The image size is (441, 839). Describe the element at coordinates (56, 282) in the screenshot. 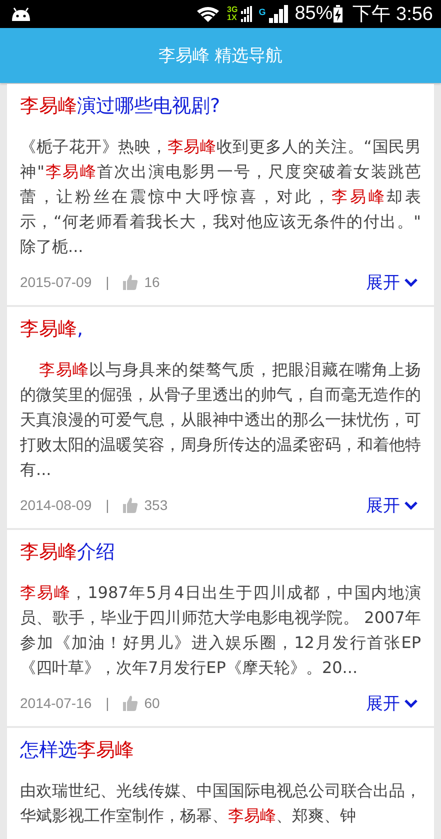

I see `post-date: 2015-07-09` at that location.